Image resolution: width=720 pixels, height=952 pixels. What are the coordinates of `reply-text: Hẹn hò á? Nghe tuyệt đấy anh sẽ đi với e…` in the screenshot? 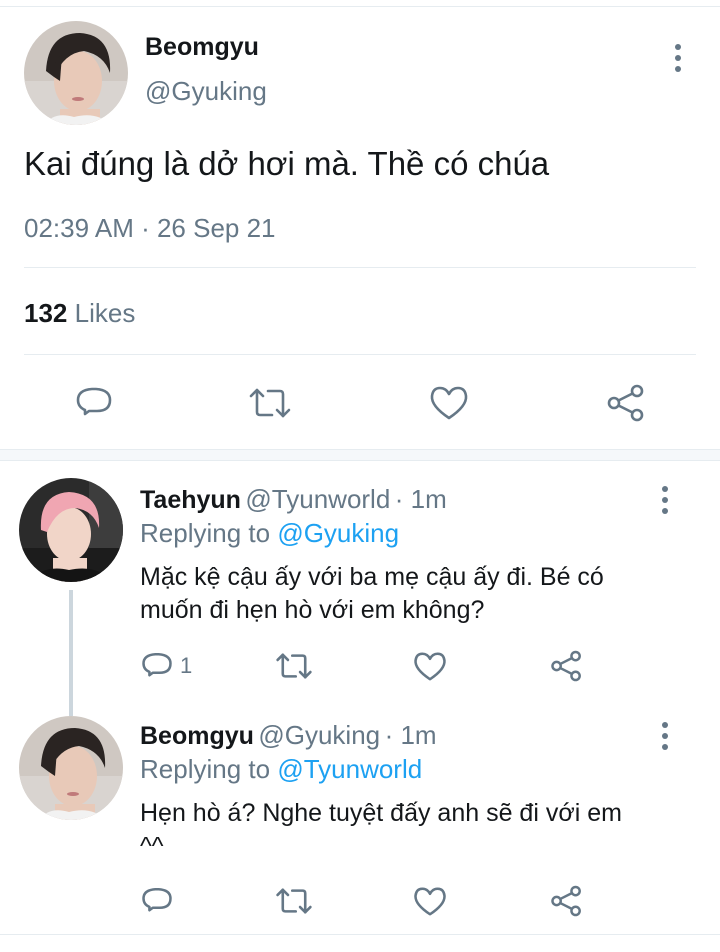 It's located at (381, 830).